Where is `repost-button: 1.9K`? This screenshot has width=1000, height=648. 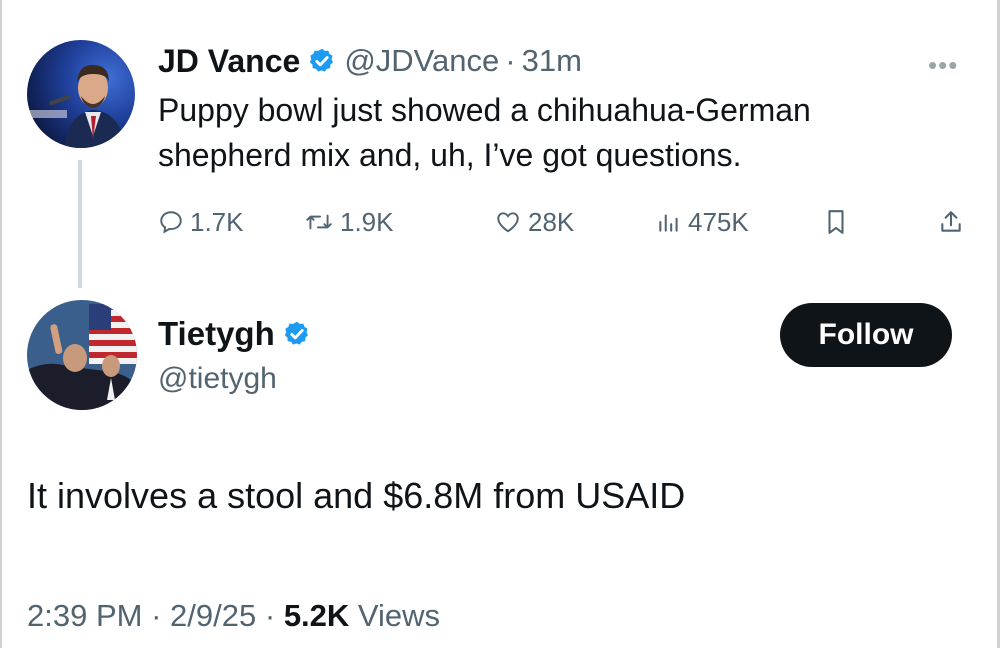
repost-button: 1.9K is located at coordinates (349, 222).